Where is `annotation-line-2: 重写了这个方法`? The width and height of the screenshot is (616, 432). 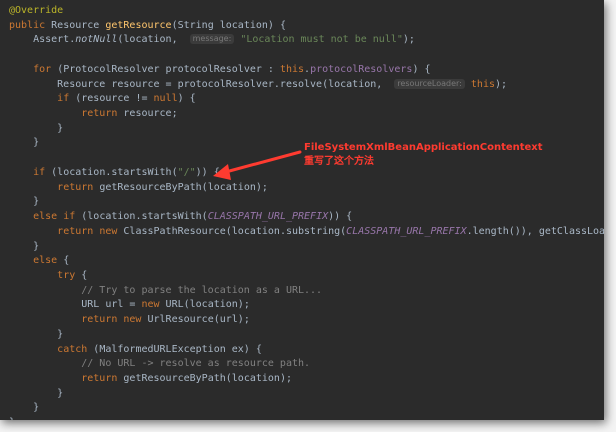 annotation-line-2: 重写了这个方法 is located at coordinates (339, 161).